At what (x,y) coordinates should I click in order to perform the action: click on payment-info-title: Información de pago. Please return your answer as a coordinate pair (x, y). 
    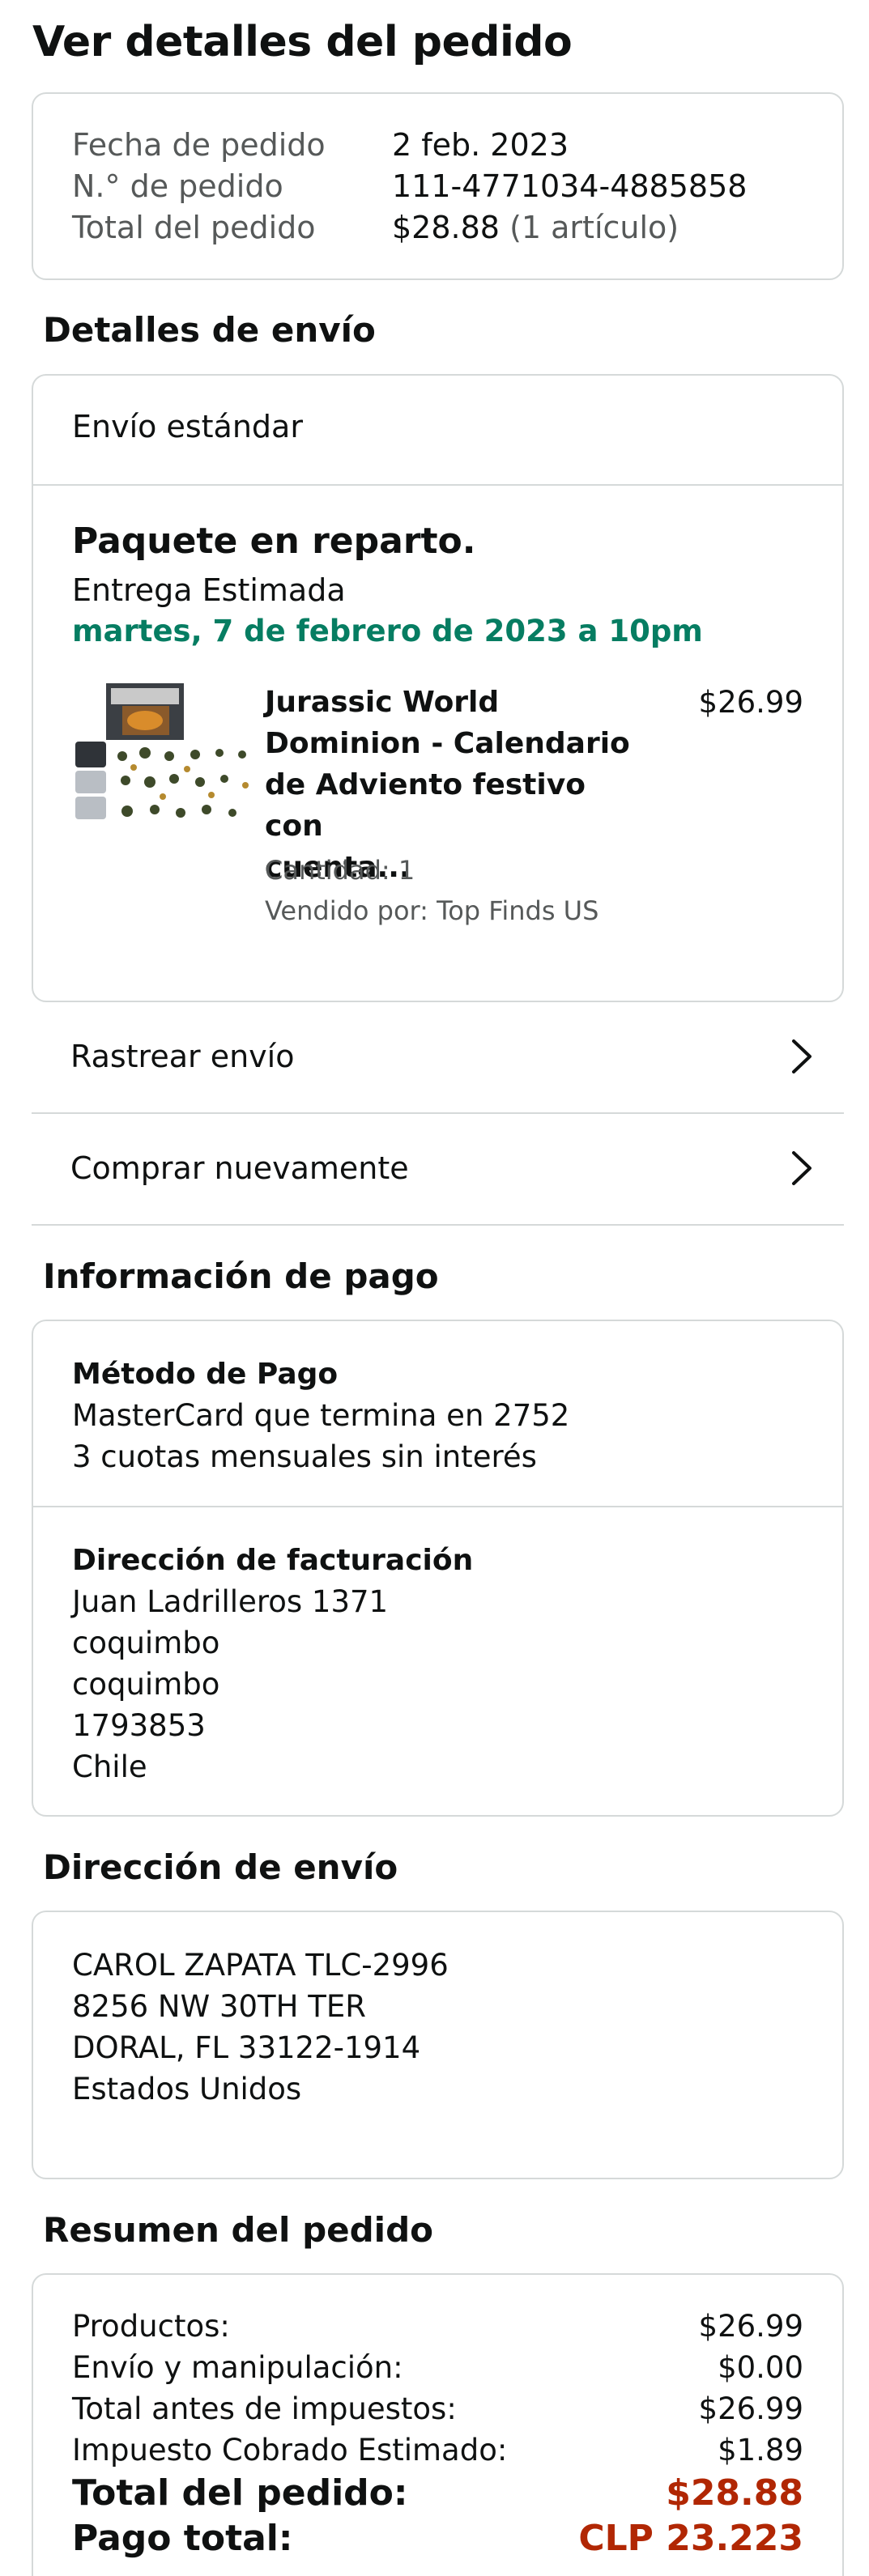
    Looking at the image, I should click on (241, 1276).